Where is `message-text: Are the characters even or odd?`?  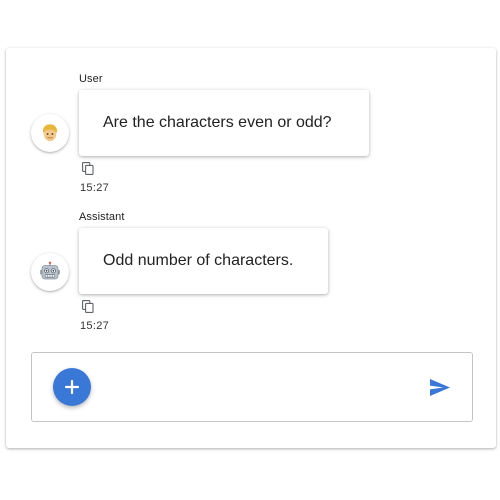
message-text: Are the characters even or odd? is located at coordinates (217, 122).